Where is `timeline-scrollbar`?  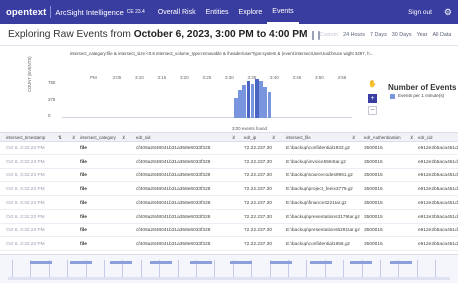 timeline-scrollbar is located at coordinates (229, 278).